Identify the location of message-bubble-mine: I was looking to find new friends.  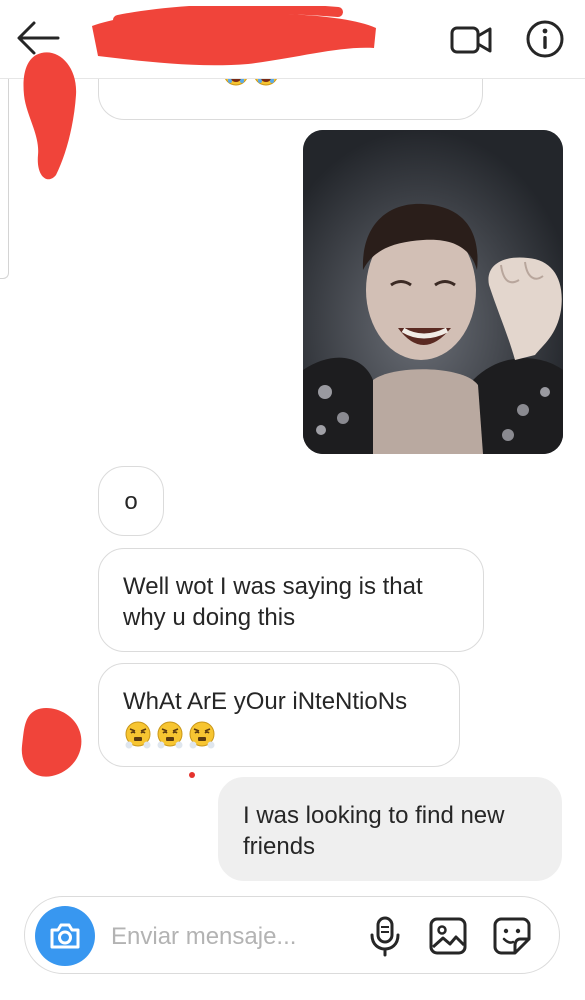
(390, 829).